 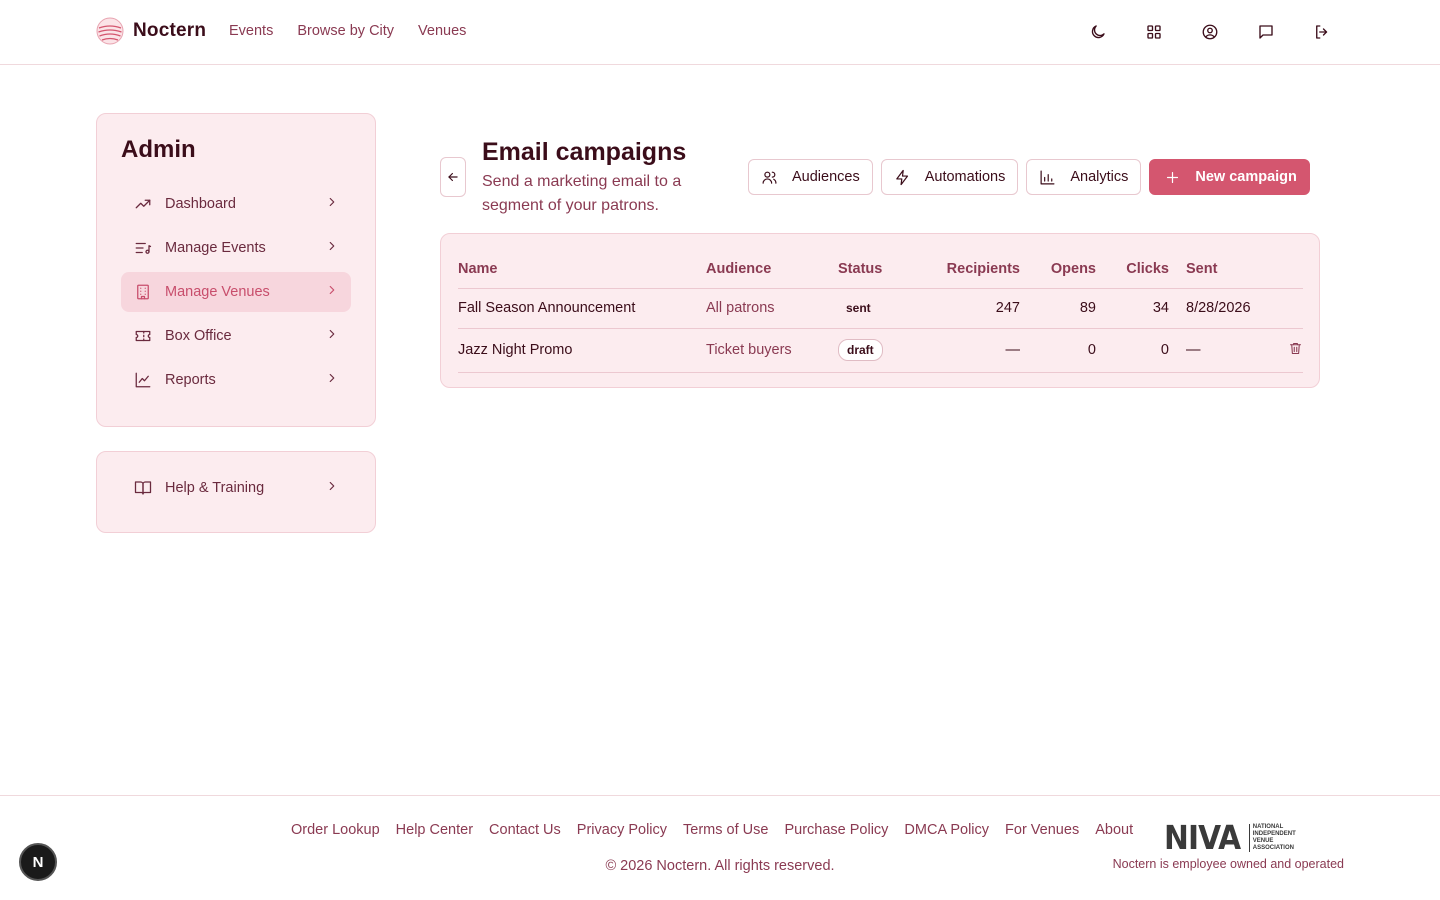 What do you see at coordinates (1286, 269) in the screenshot?
I see `col-actions` at bounding box center [1286, 269].